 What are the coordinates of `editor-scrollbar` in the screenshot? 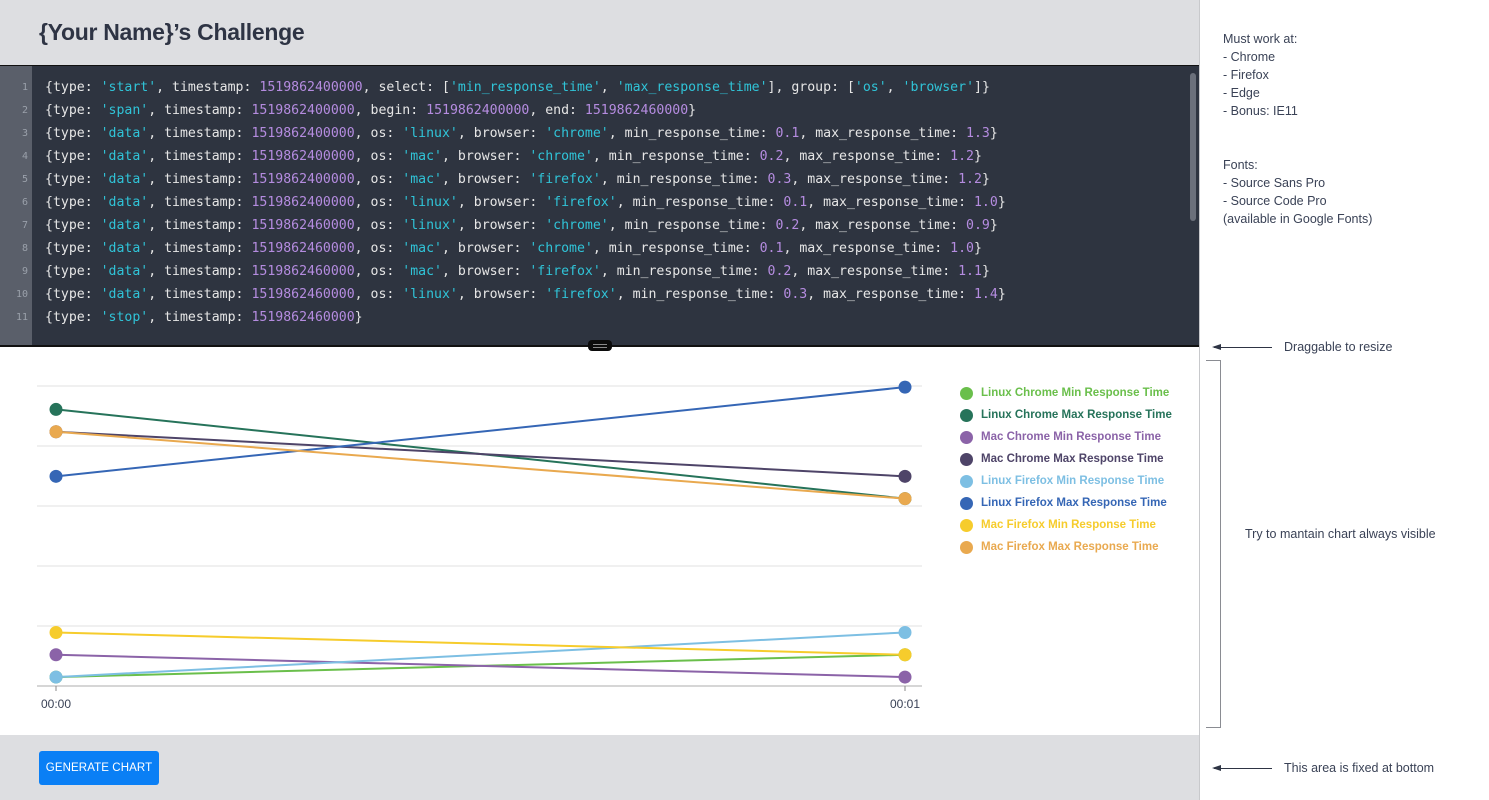 It's located at (1193, 147).